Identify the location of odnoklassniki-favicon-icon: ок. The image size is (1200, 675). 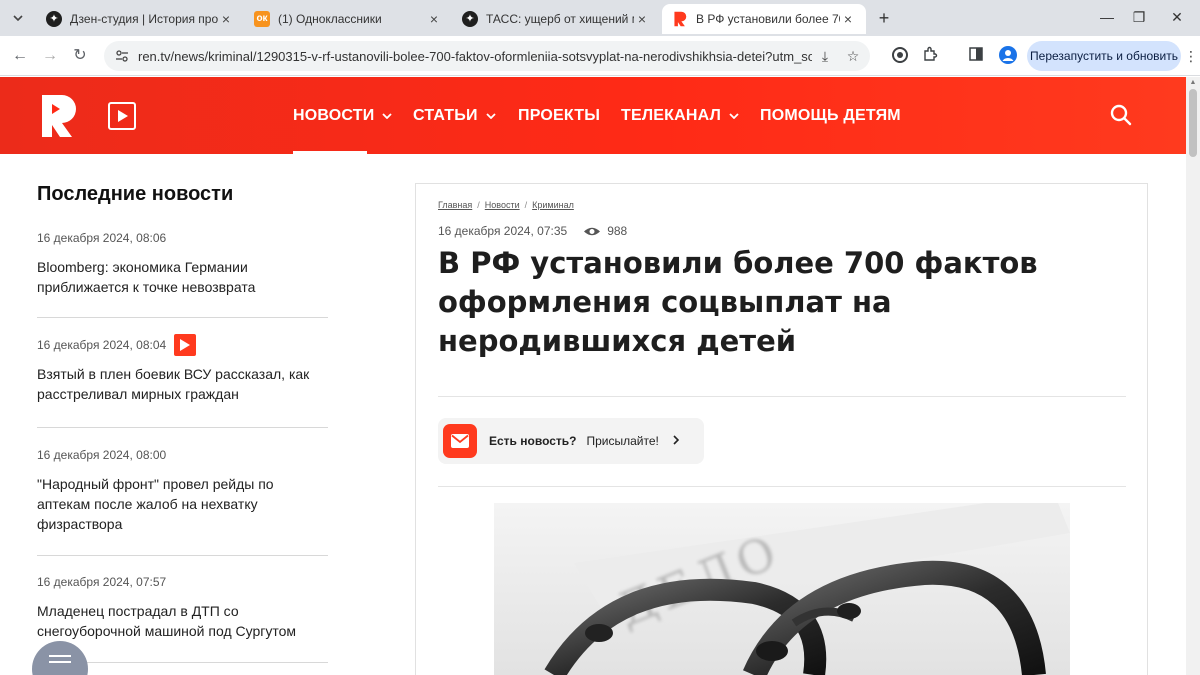
(262, 19).